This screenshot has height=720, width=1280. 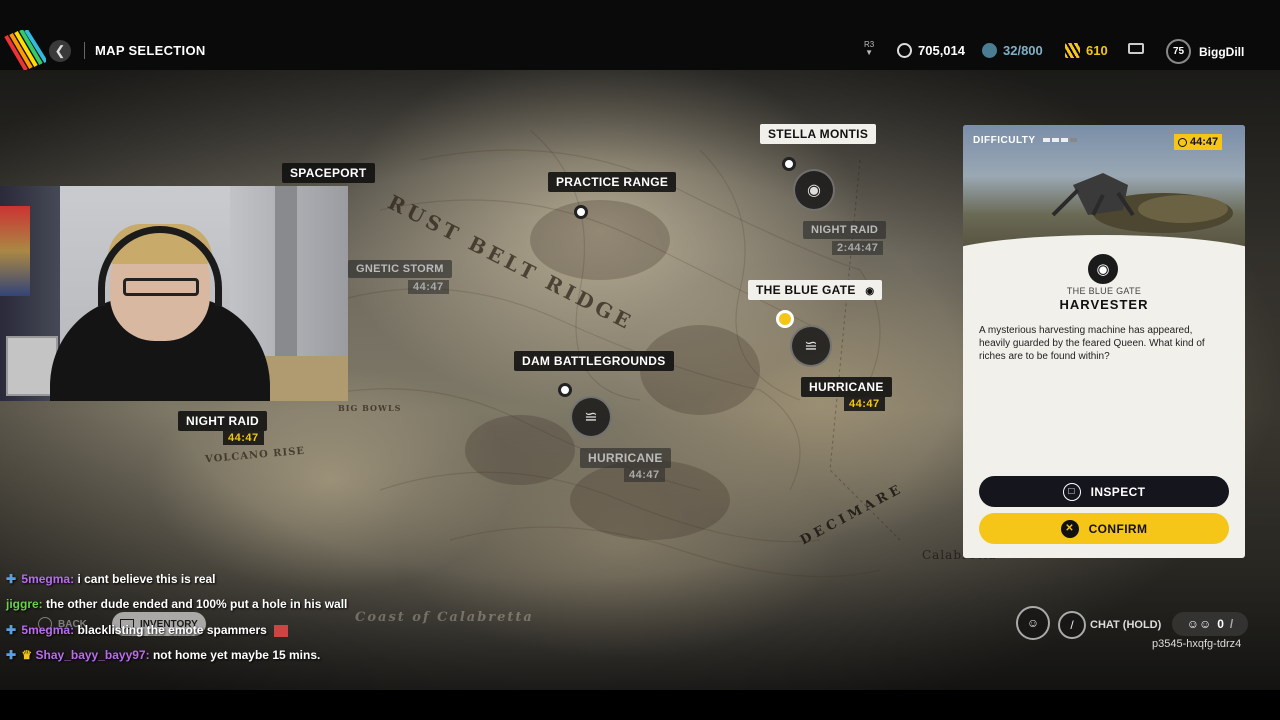 What do you see at coordinates (428, 287) in the screenshot?
I see `west-timer: 44:47` at bounding box center [428, 287].